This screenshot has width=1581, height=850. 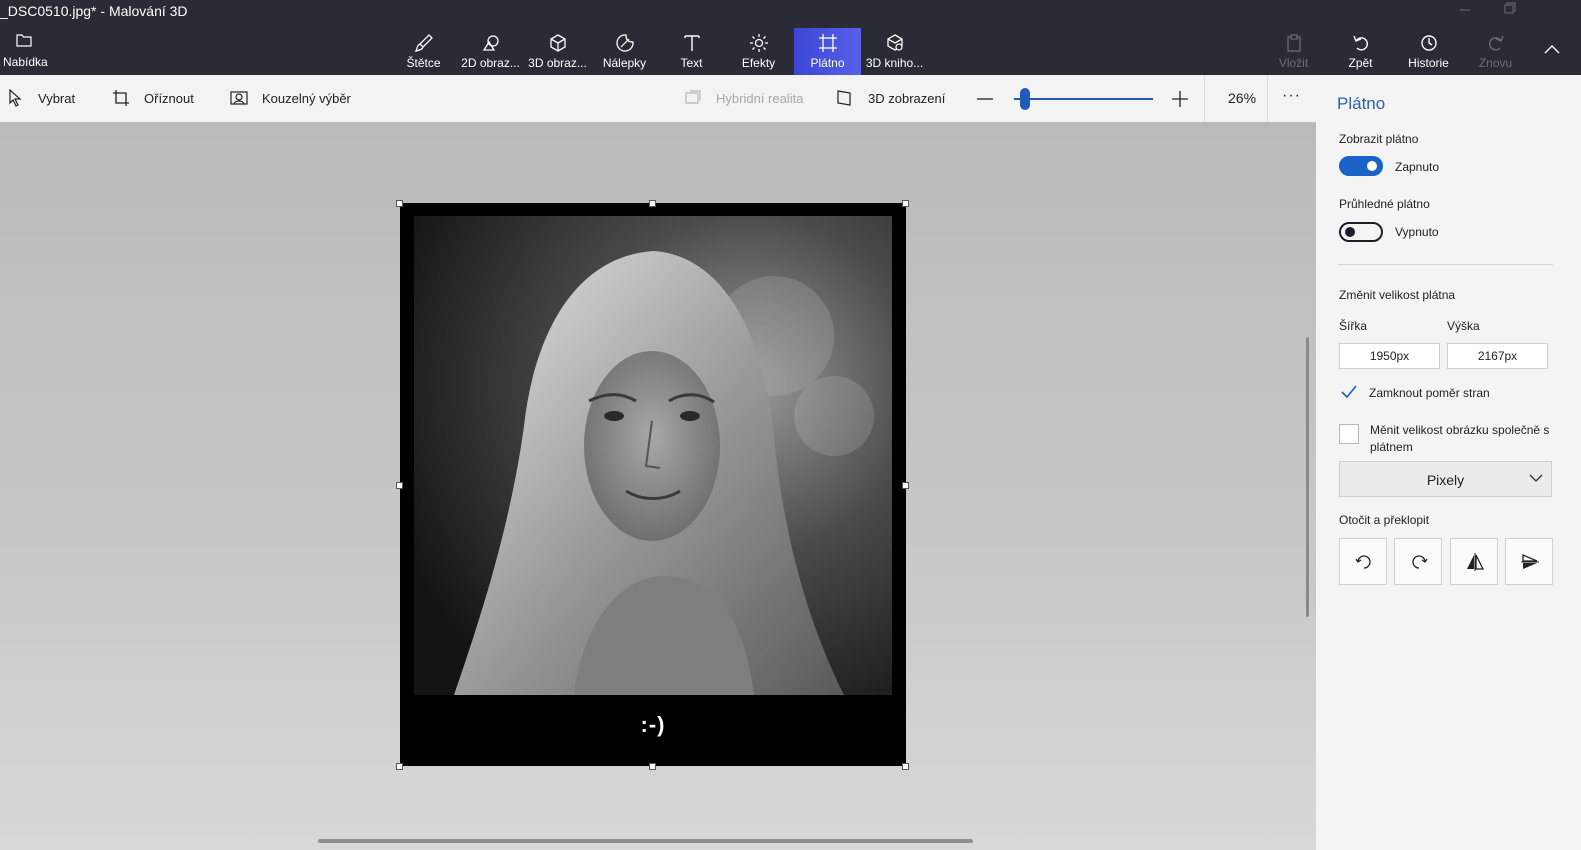 What do you see at coordinates (558, 43) in the screenshot?
I see `cube-icon` at bounding box center [558, 43].